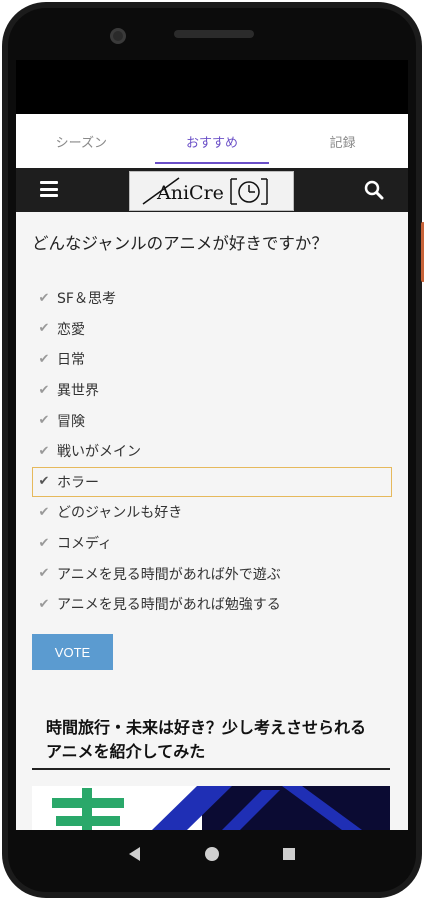  I want to click on tab-record: 記録, so click(342, 141).